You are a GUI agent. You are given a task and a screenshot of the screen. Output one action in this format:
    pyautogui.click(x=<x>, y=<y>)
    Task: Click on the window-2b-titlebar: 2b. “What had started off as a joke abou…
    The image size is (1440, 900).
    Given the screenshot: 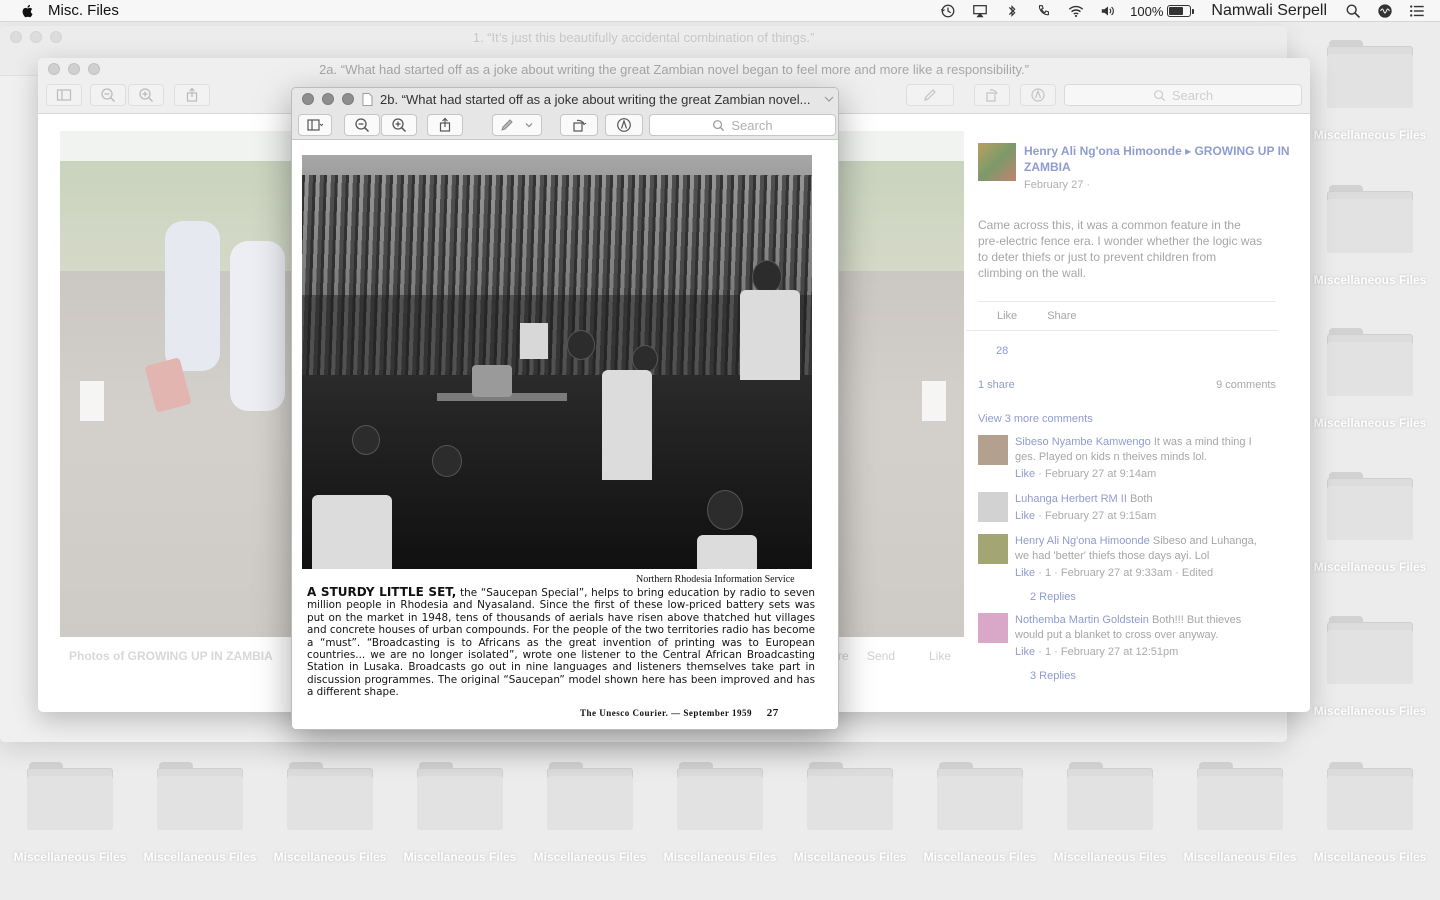 What is the action you would take?
    pyautogui.click(x=565, y=99)
    